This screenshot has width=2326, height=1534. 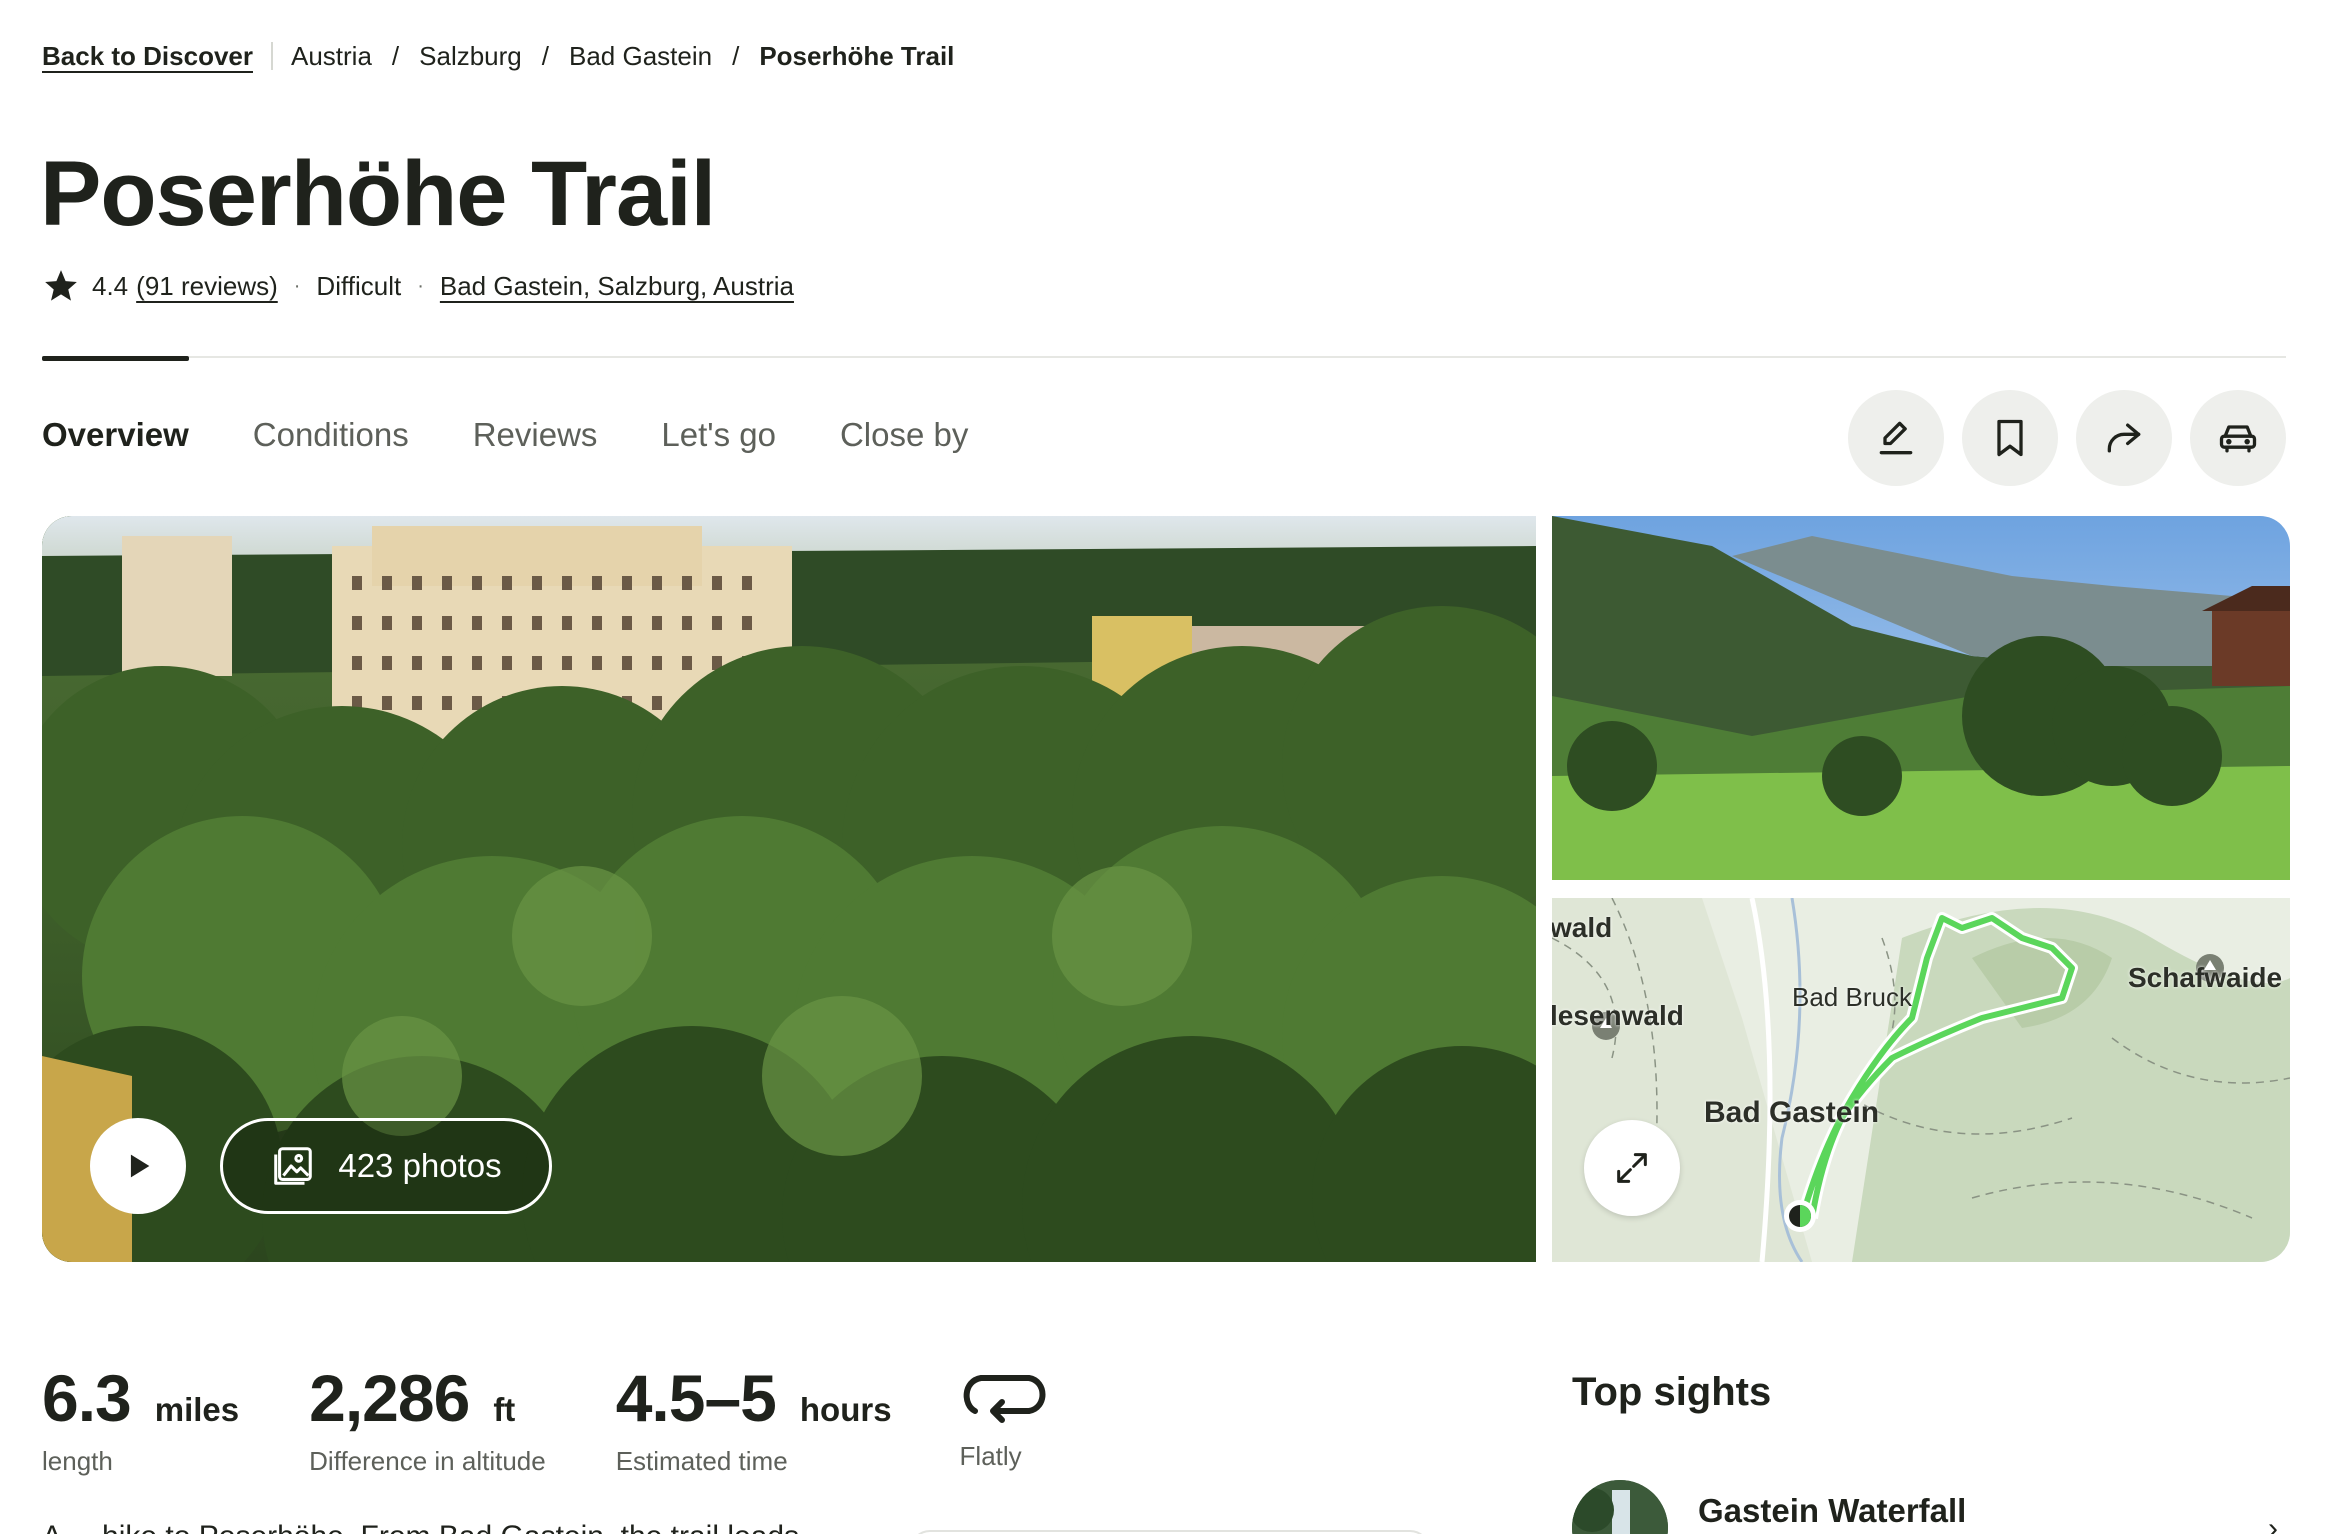 What do you see at coordinates (207, 286) in the screenshot?
I see `reviews-link: (91 reviews)` at bounding box center [207, 286].